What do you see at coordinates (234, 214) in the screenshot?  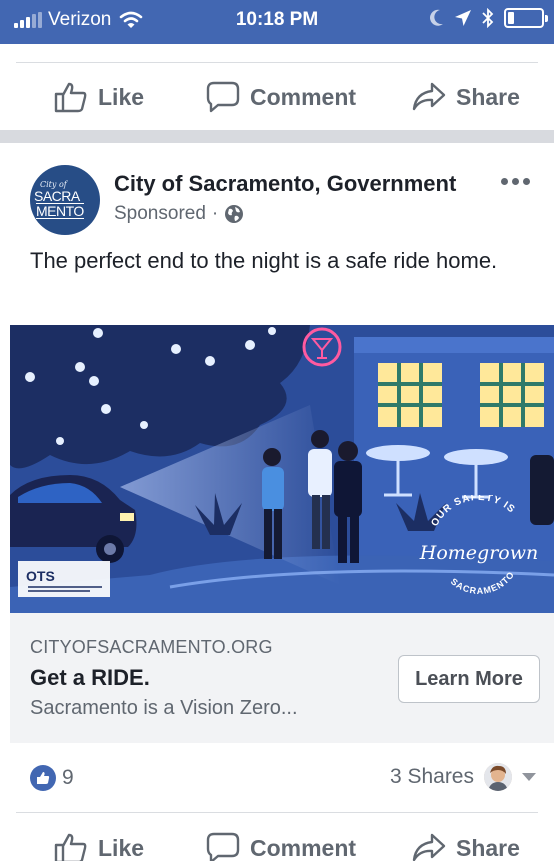 I see `globe-icon` at bounding box center [234, 214].